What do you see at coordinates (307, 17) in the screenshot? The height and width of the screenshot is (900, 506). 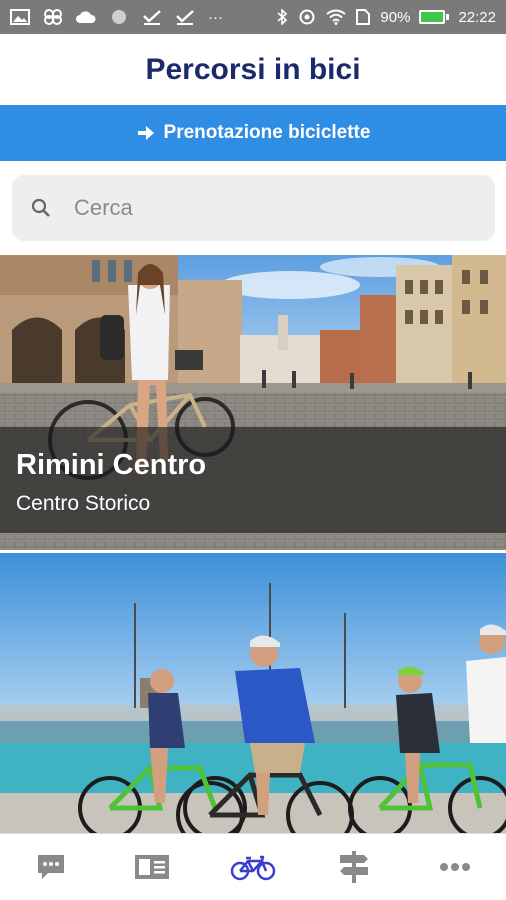 I see `sync-icon` at bounding box center [307, 17].